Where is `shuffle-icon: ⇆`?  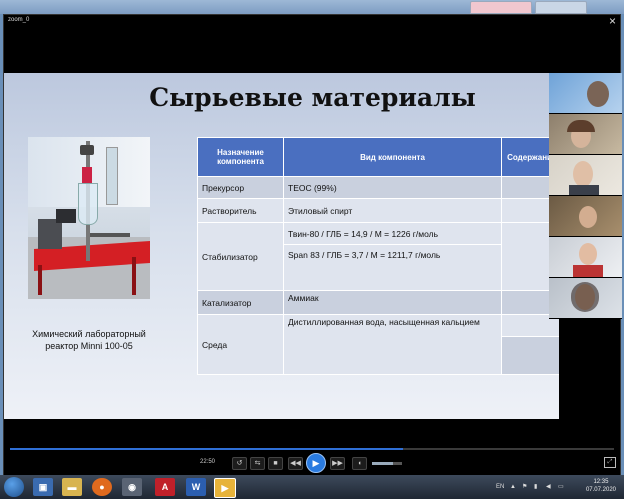 shuffle-icon: ⇆ is located at coordinates (257, 463).